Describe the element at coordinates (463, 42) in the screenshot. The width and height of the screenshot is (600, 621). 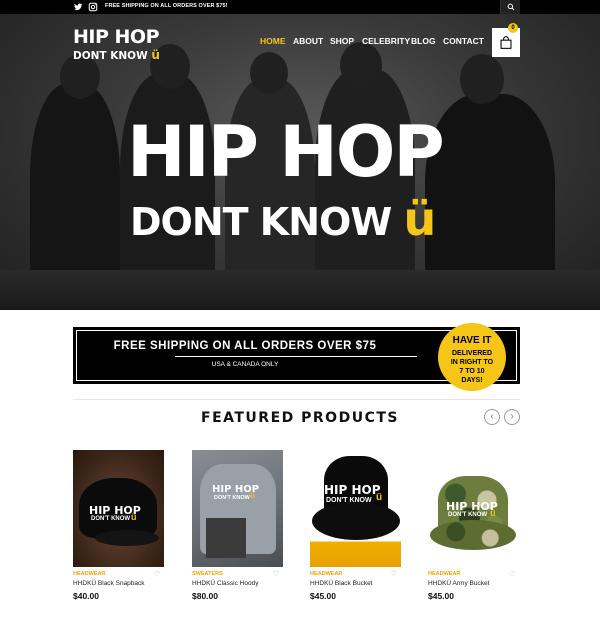
I see `nav-contact: CONTACT` at that location.